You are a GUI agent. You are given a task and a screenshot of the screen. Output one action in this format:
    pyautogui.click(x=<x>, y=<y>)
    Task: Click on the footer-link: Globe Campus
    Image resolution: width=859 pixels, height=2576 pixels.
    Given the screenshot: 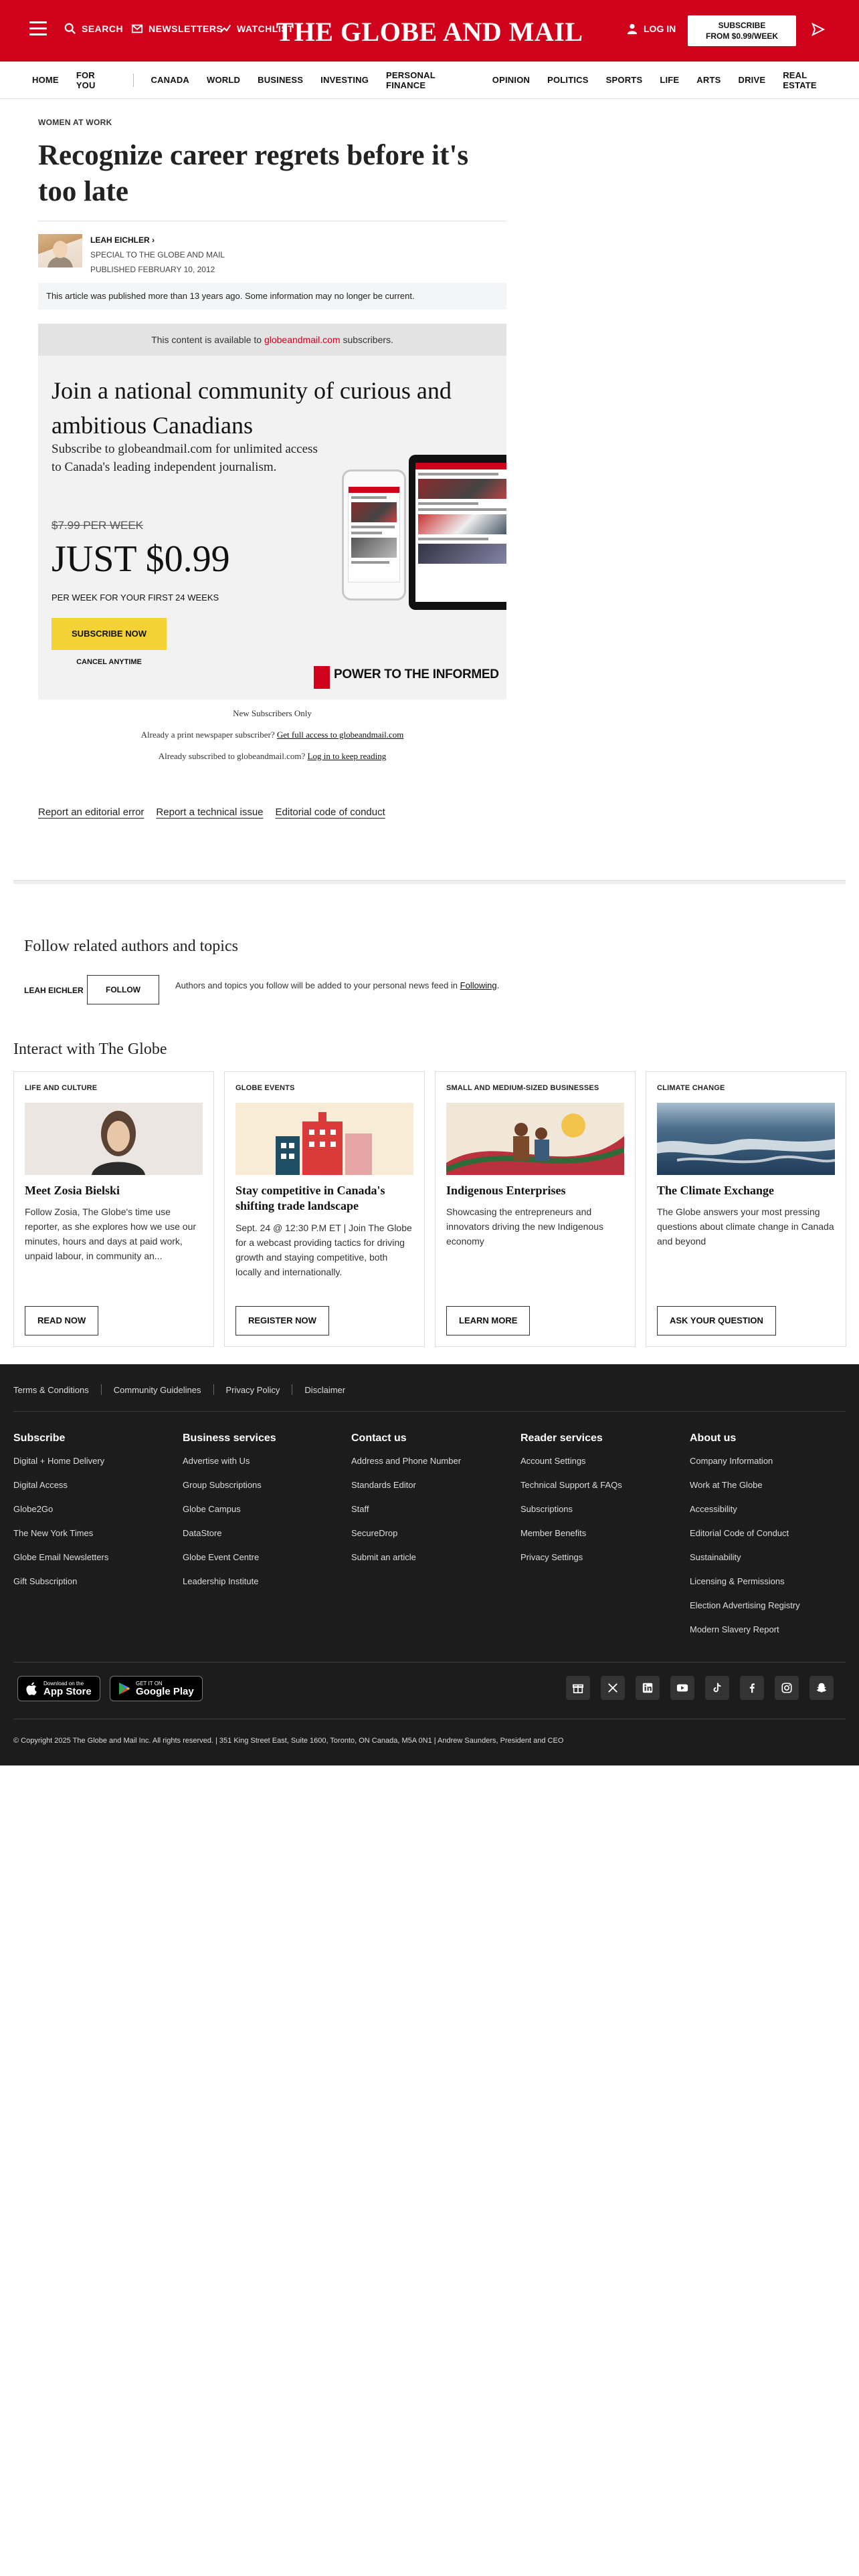 What is the action you would take?
    pyautogui.click(x=229, y=1514)
    